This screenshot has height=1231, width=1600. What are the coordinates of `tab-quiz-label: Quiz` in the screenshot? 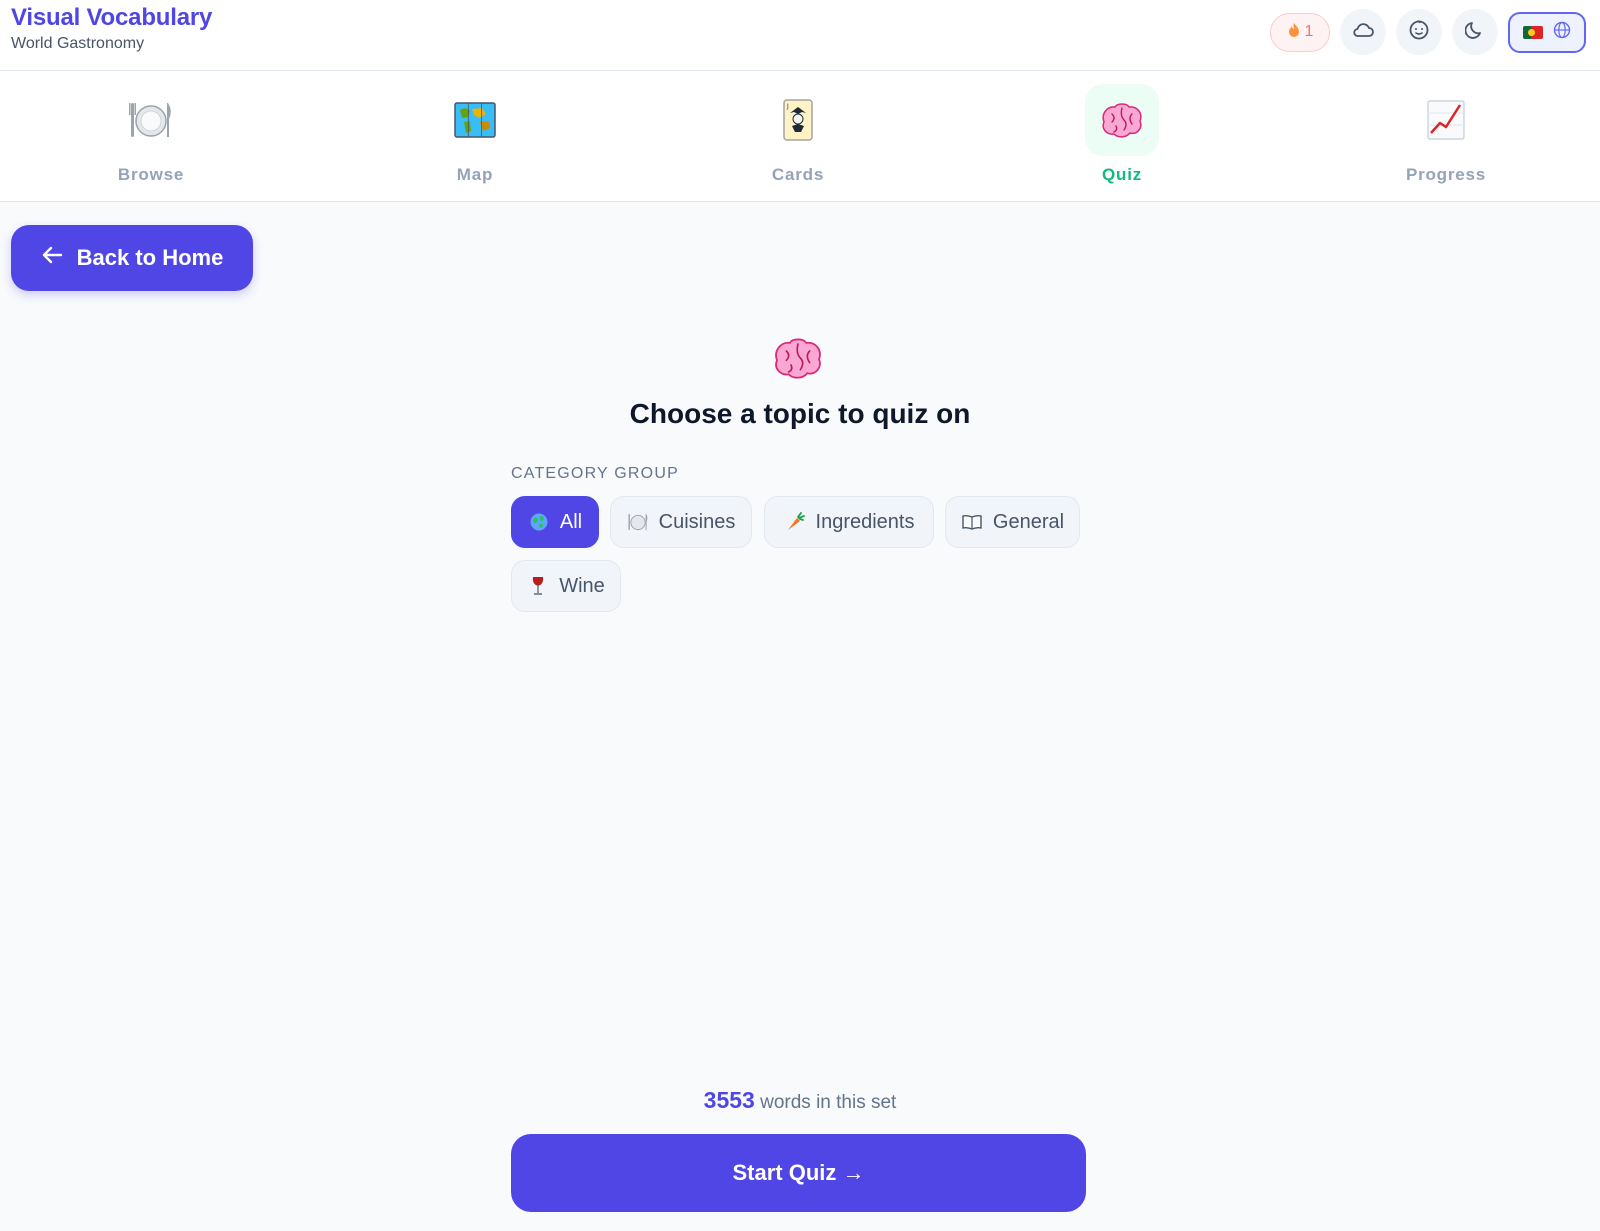 It's located at (1122, 174).